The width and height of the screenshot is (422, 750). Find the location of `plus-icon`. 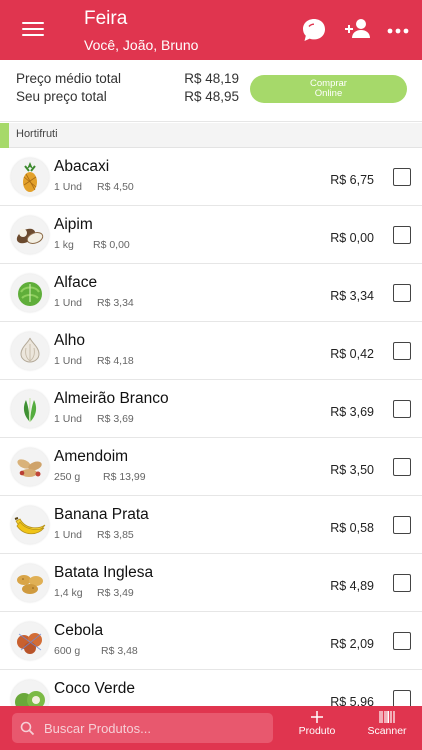

plus-icon is located at coordinates (317, 717).